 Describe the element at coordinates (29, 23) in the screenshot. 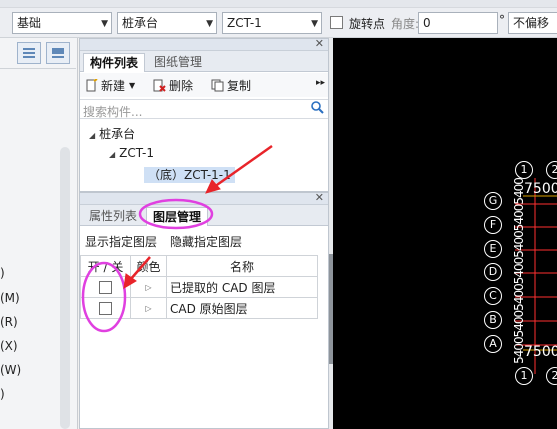

I see `floor-type-value: 基础` at that location.